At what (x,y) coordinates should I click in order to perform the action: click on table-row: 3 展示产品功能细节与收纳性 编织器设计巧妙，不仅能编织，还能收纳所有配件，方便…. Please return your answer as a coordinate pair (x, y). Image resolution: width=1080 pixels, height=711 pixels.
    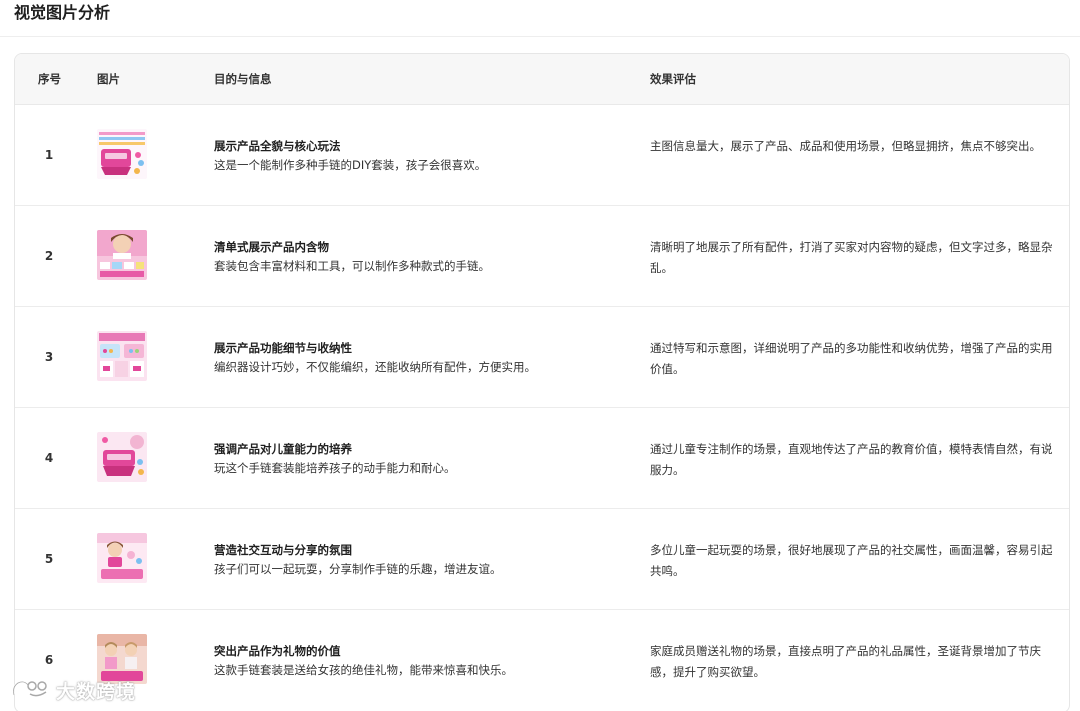
    Looking at the image, I should click on (542, 357).